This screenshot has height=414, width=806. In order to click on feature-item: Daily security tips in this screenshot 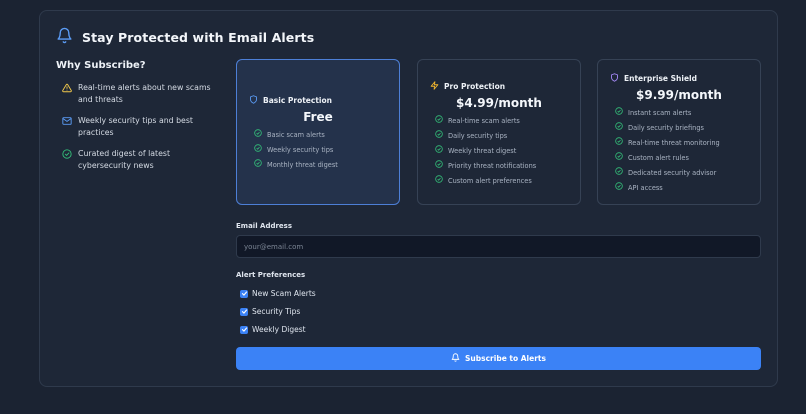, I will do `click(499, 135)`.